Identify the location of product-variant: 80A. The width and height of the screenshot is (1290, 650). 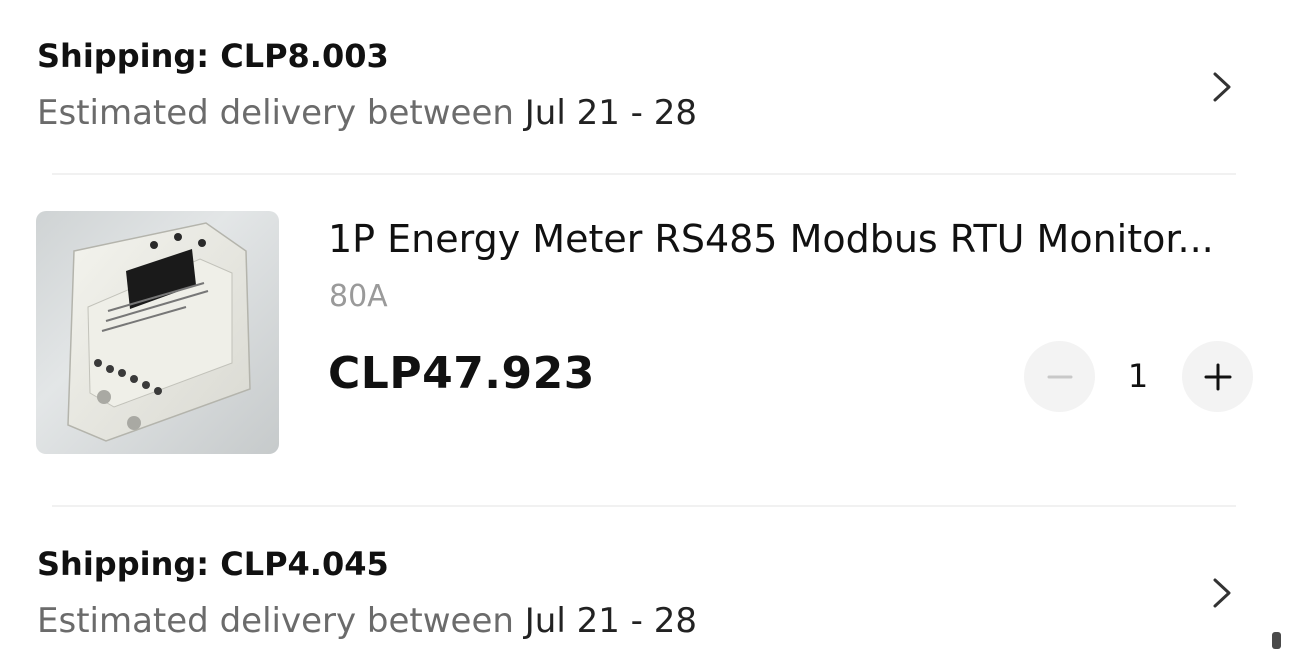
(358, 297).